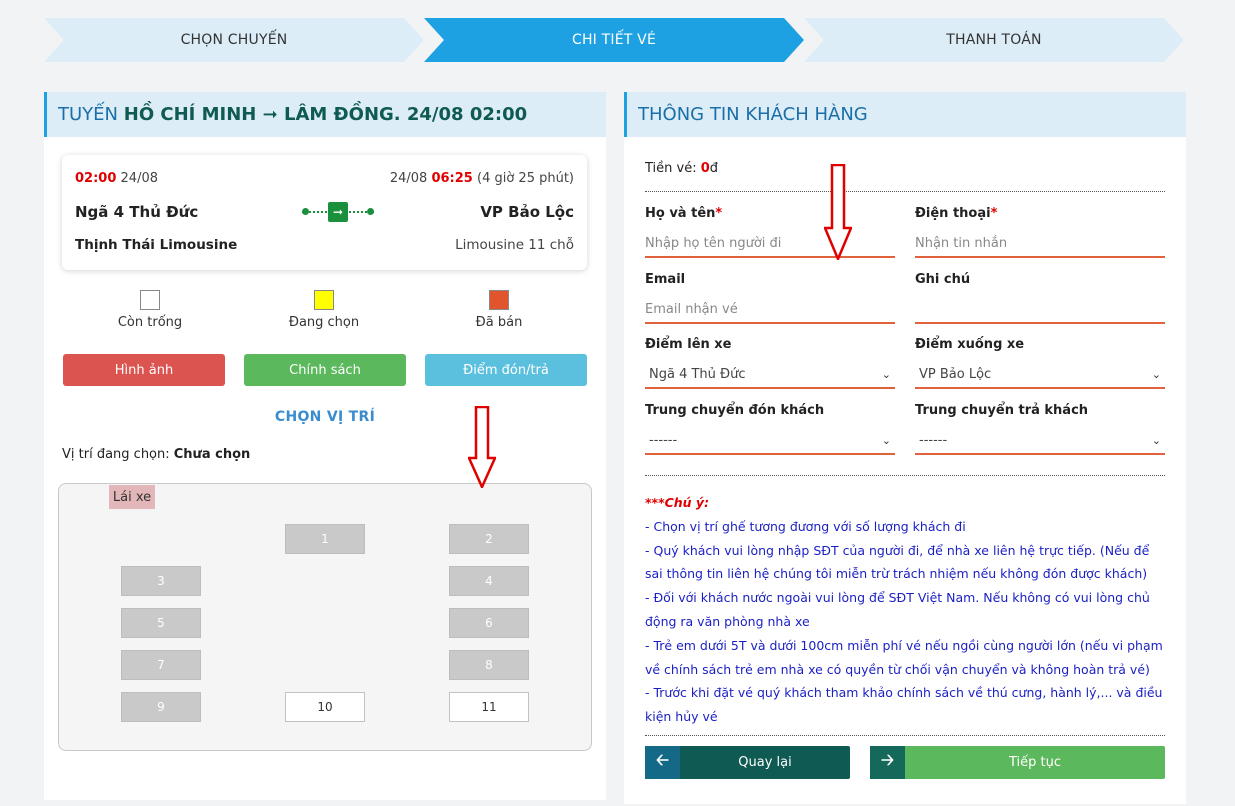  I want to click on seat-6: 6, so click(489, 623).